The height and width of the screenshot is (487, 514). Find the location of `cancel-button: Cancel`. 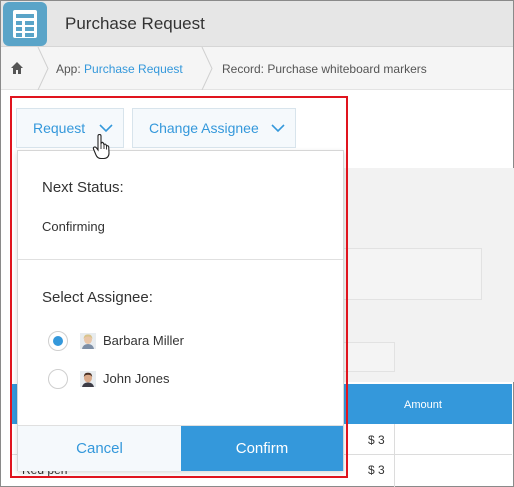

cancel-button: Cancel is located at coordinates (99, 448).